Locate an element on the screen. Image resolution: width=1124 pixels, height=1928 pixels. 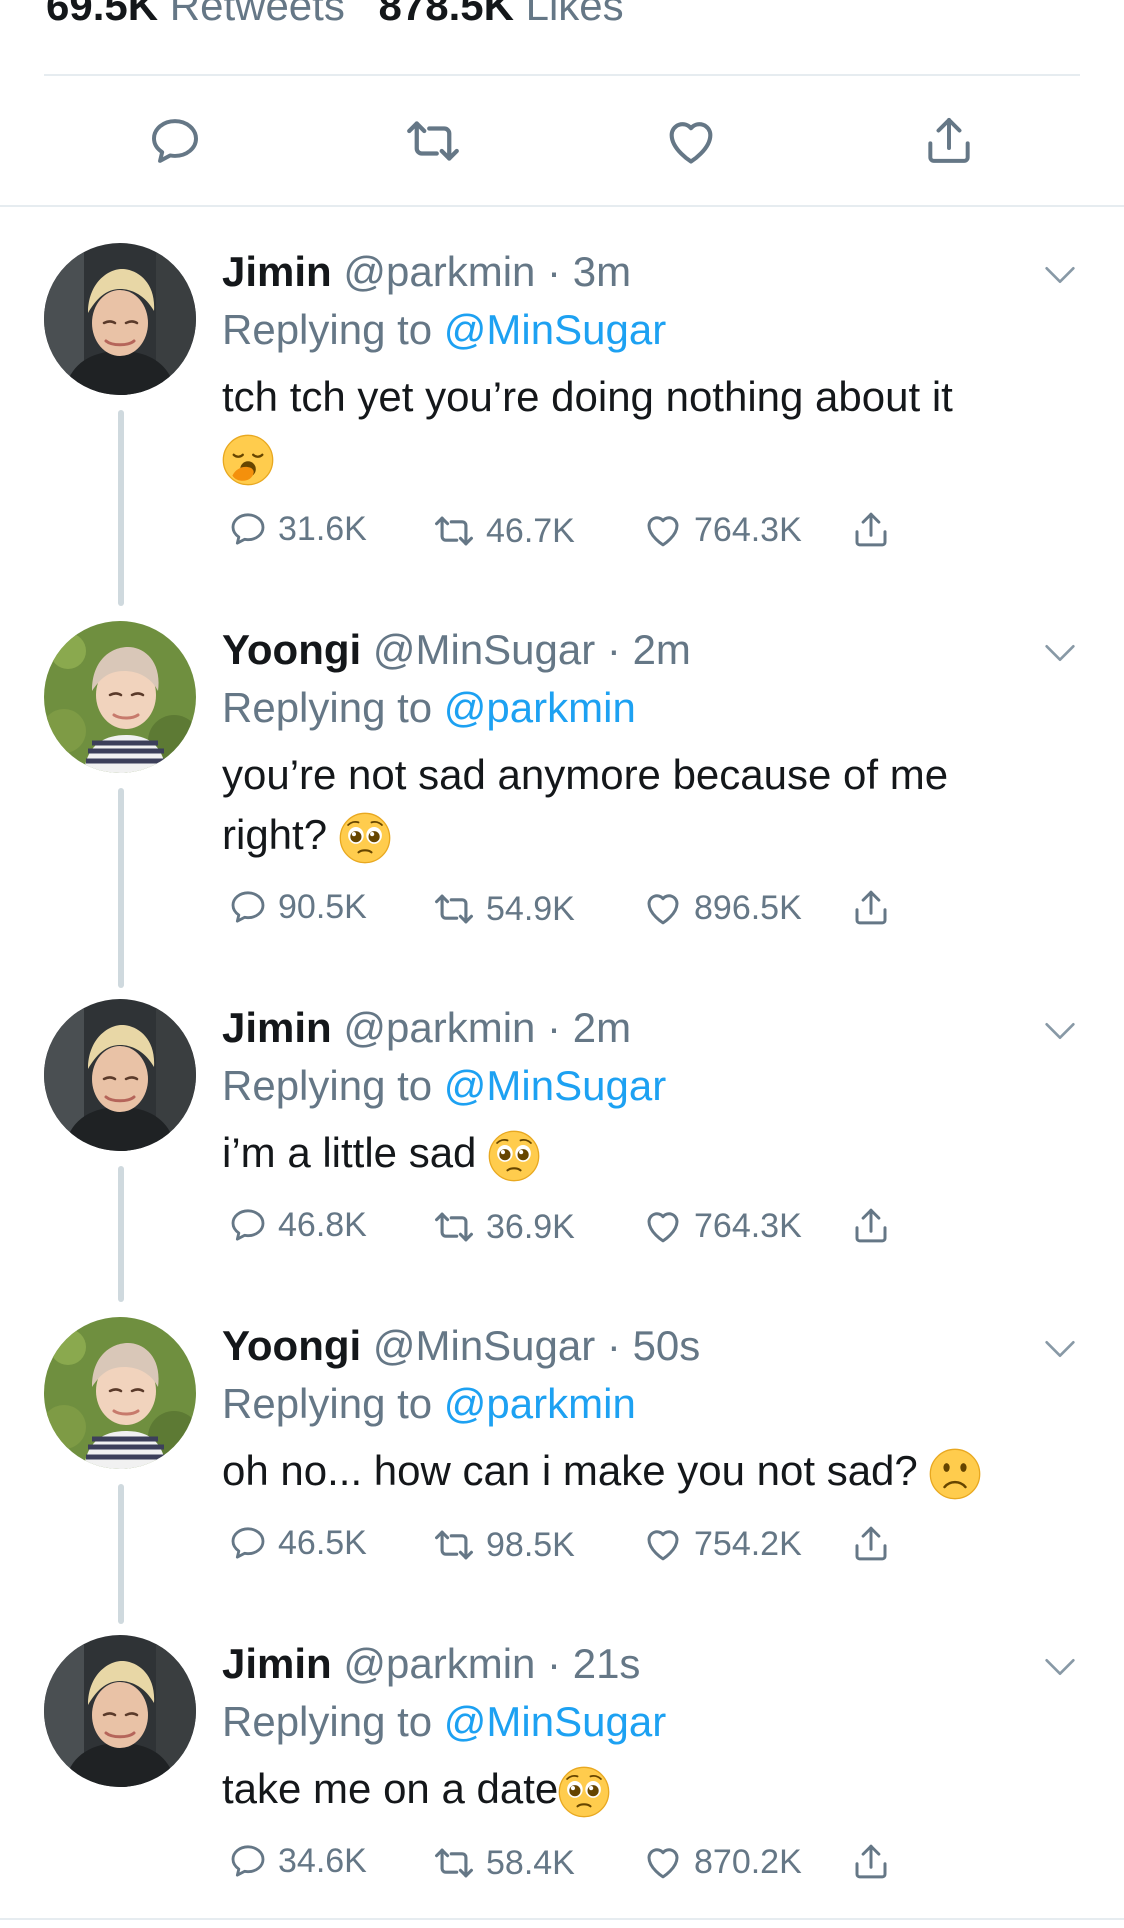
retweet-button: 36.9K is located at coordinates (503, 1227).